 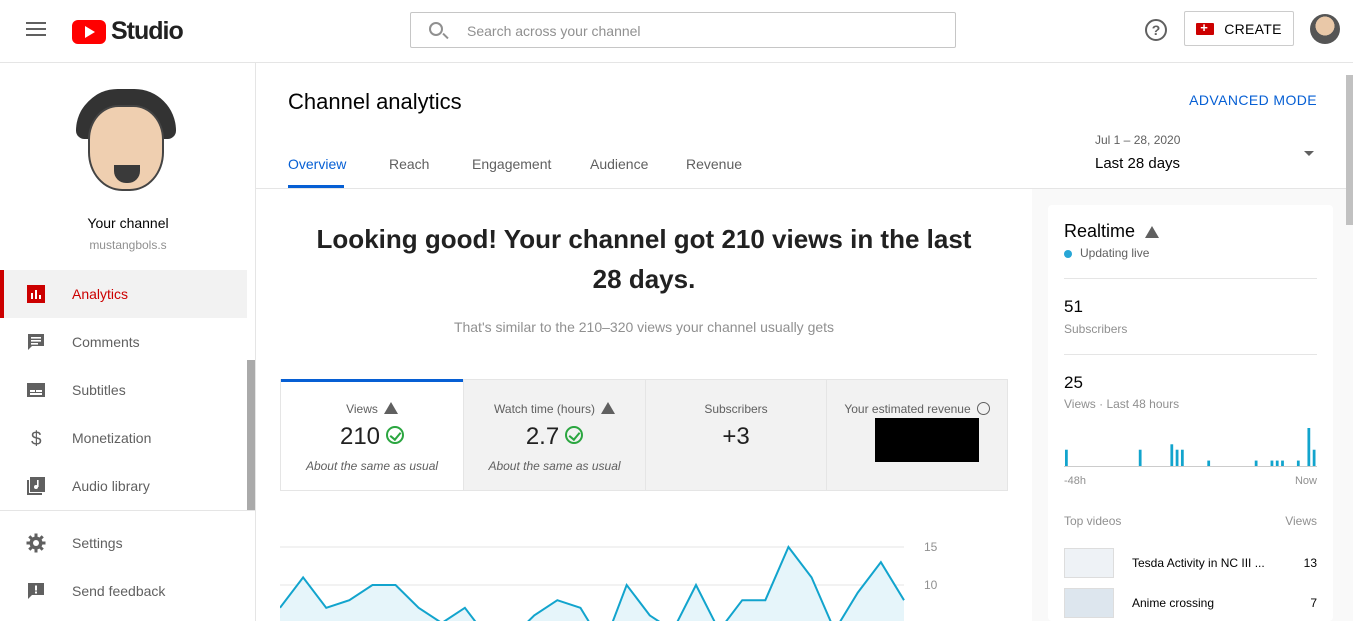 I want to click on metric-card-views: Views 210 About the same as usual, so click(x=372, y=434).